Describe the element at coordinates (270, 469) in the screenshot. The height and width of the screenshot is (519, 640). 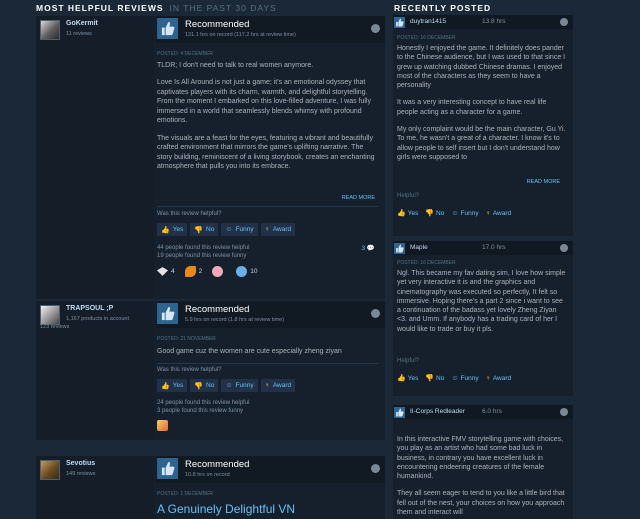
I see `review-verdict: Recommended 10.8 hrs on record` at that location.